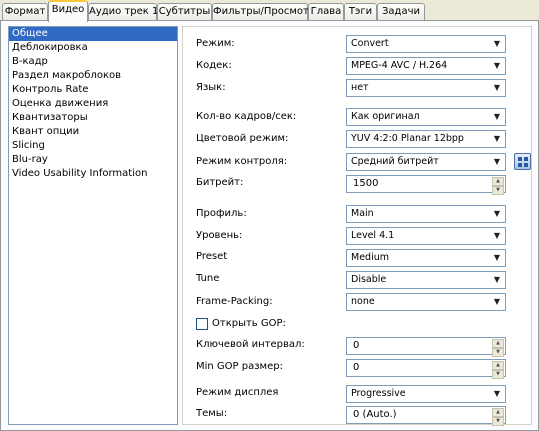 The height and width of the screenshot is (431, 539). Describe the element at coordinates (215, 43) in the screenshot. I see `mode-label: Режим:` at that location.